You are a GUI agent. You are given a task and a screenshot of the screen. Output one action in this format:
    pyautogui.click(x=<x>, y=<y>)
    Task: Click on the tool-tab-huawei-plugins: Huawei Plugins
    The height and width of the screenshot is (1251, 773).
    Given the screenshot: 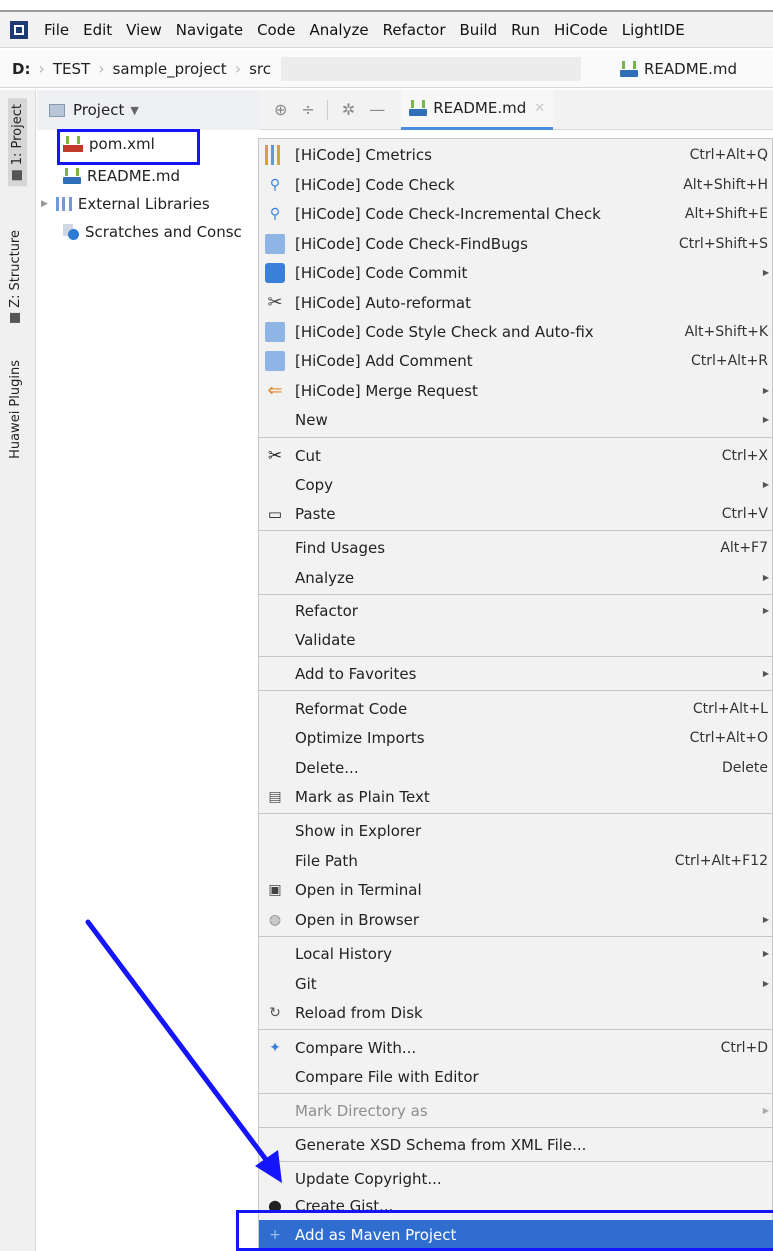 What is the action you would take?
    pyautogui.click(x=15, y=409)
    